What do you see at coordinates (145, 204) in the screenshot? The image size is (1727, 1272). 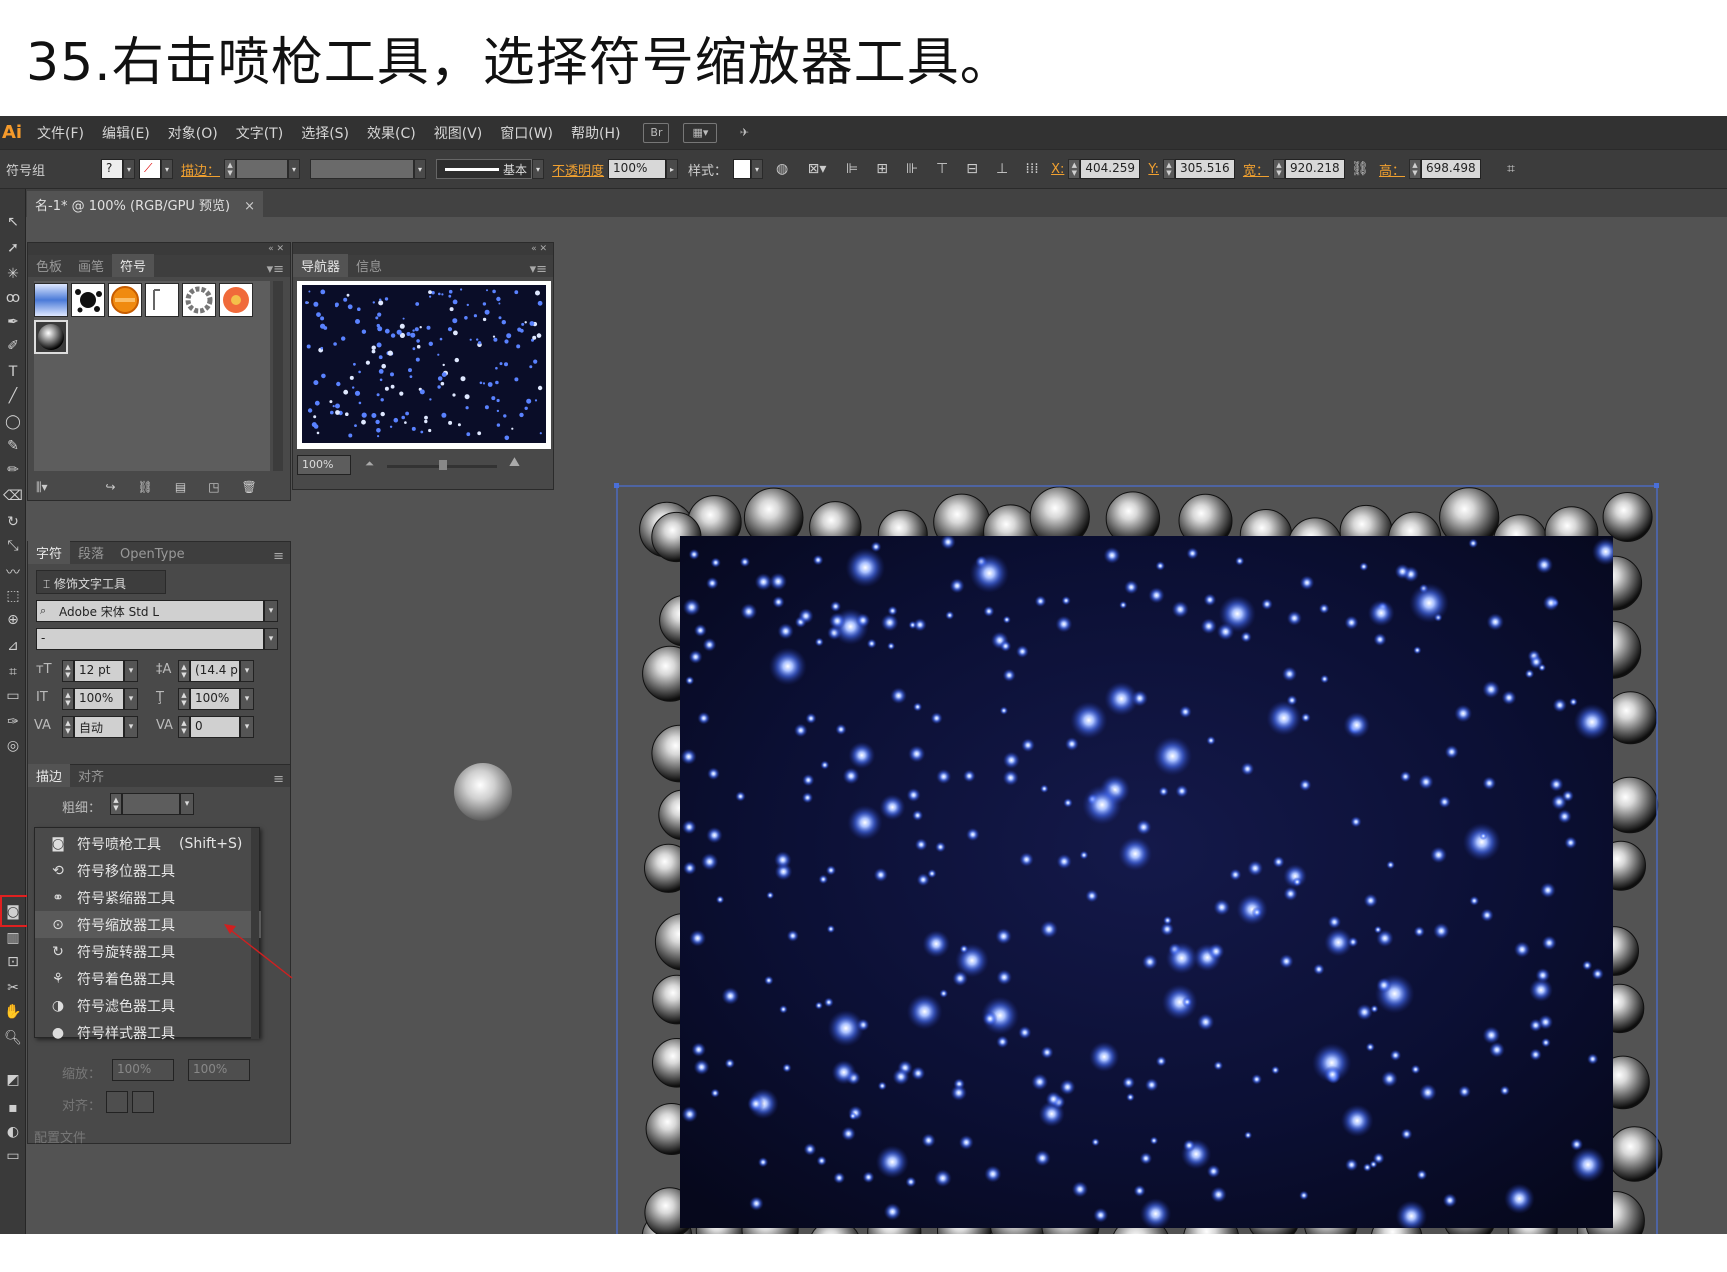 I see `document-tab: 名-1* @ 100% (RGB/GPU 预览) ×` at bounding box center [145, 204].